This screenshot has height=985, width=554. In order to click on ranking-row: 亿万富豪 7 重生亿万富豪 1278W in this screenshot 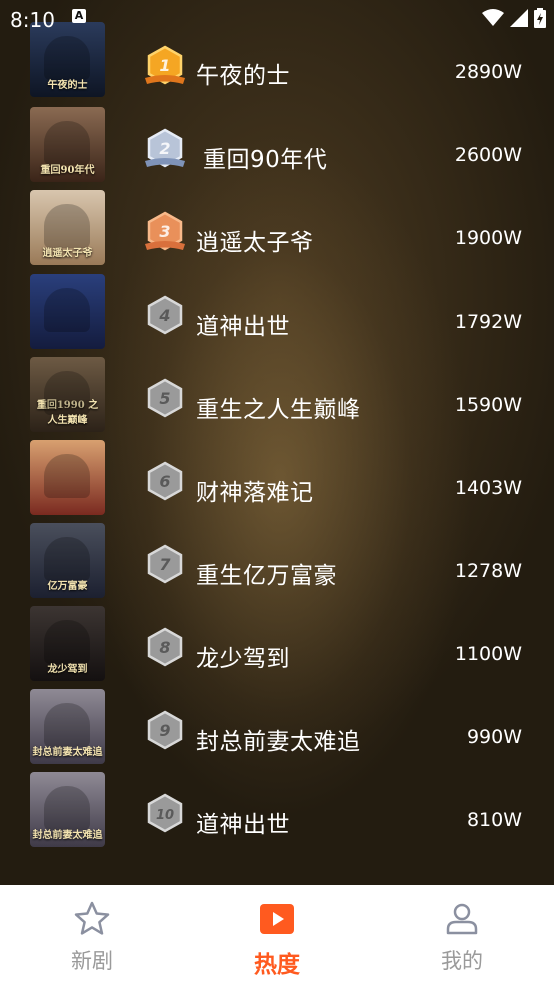, I will do `click(277, 567)`.